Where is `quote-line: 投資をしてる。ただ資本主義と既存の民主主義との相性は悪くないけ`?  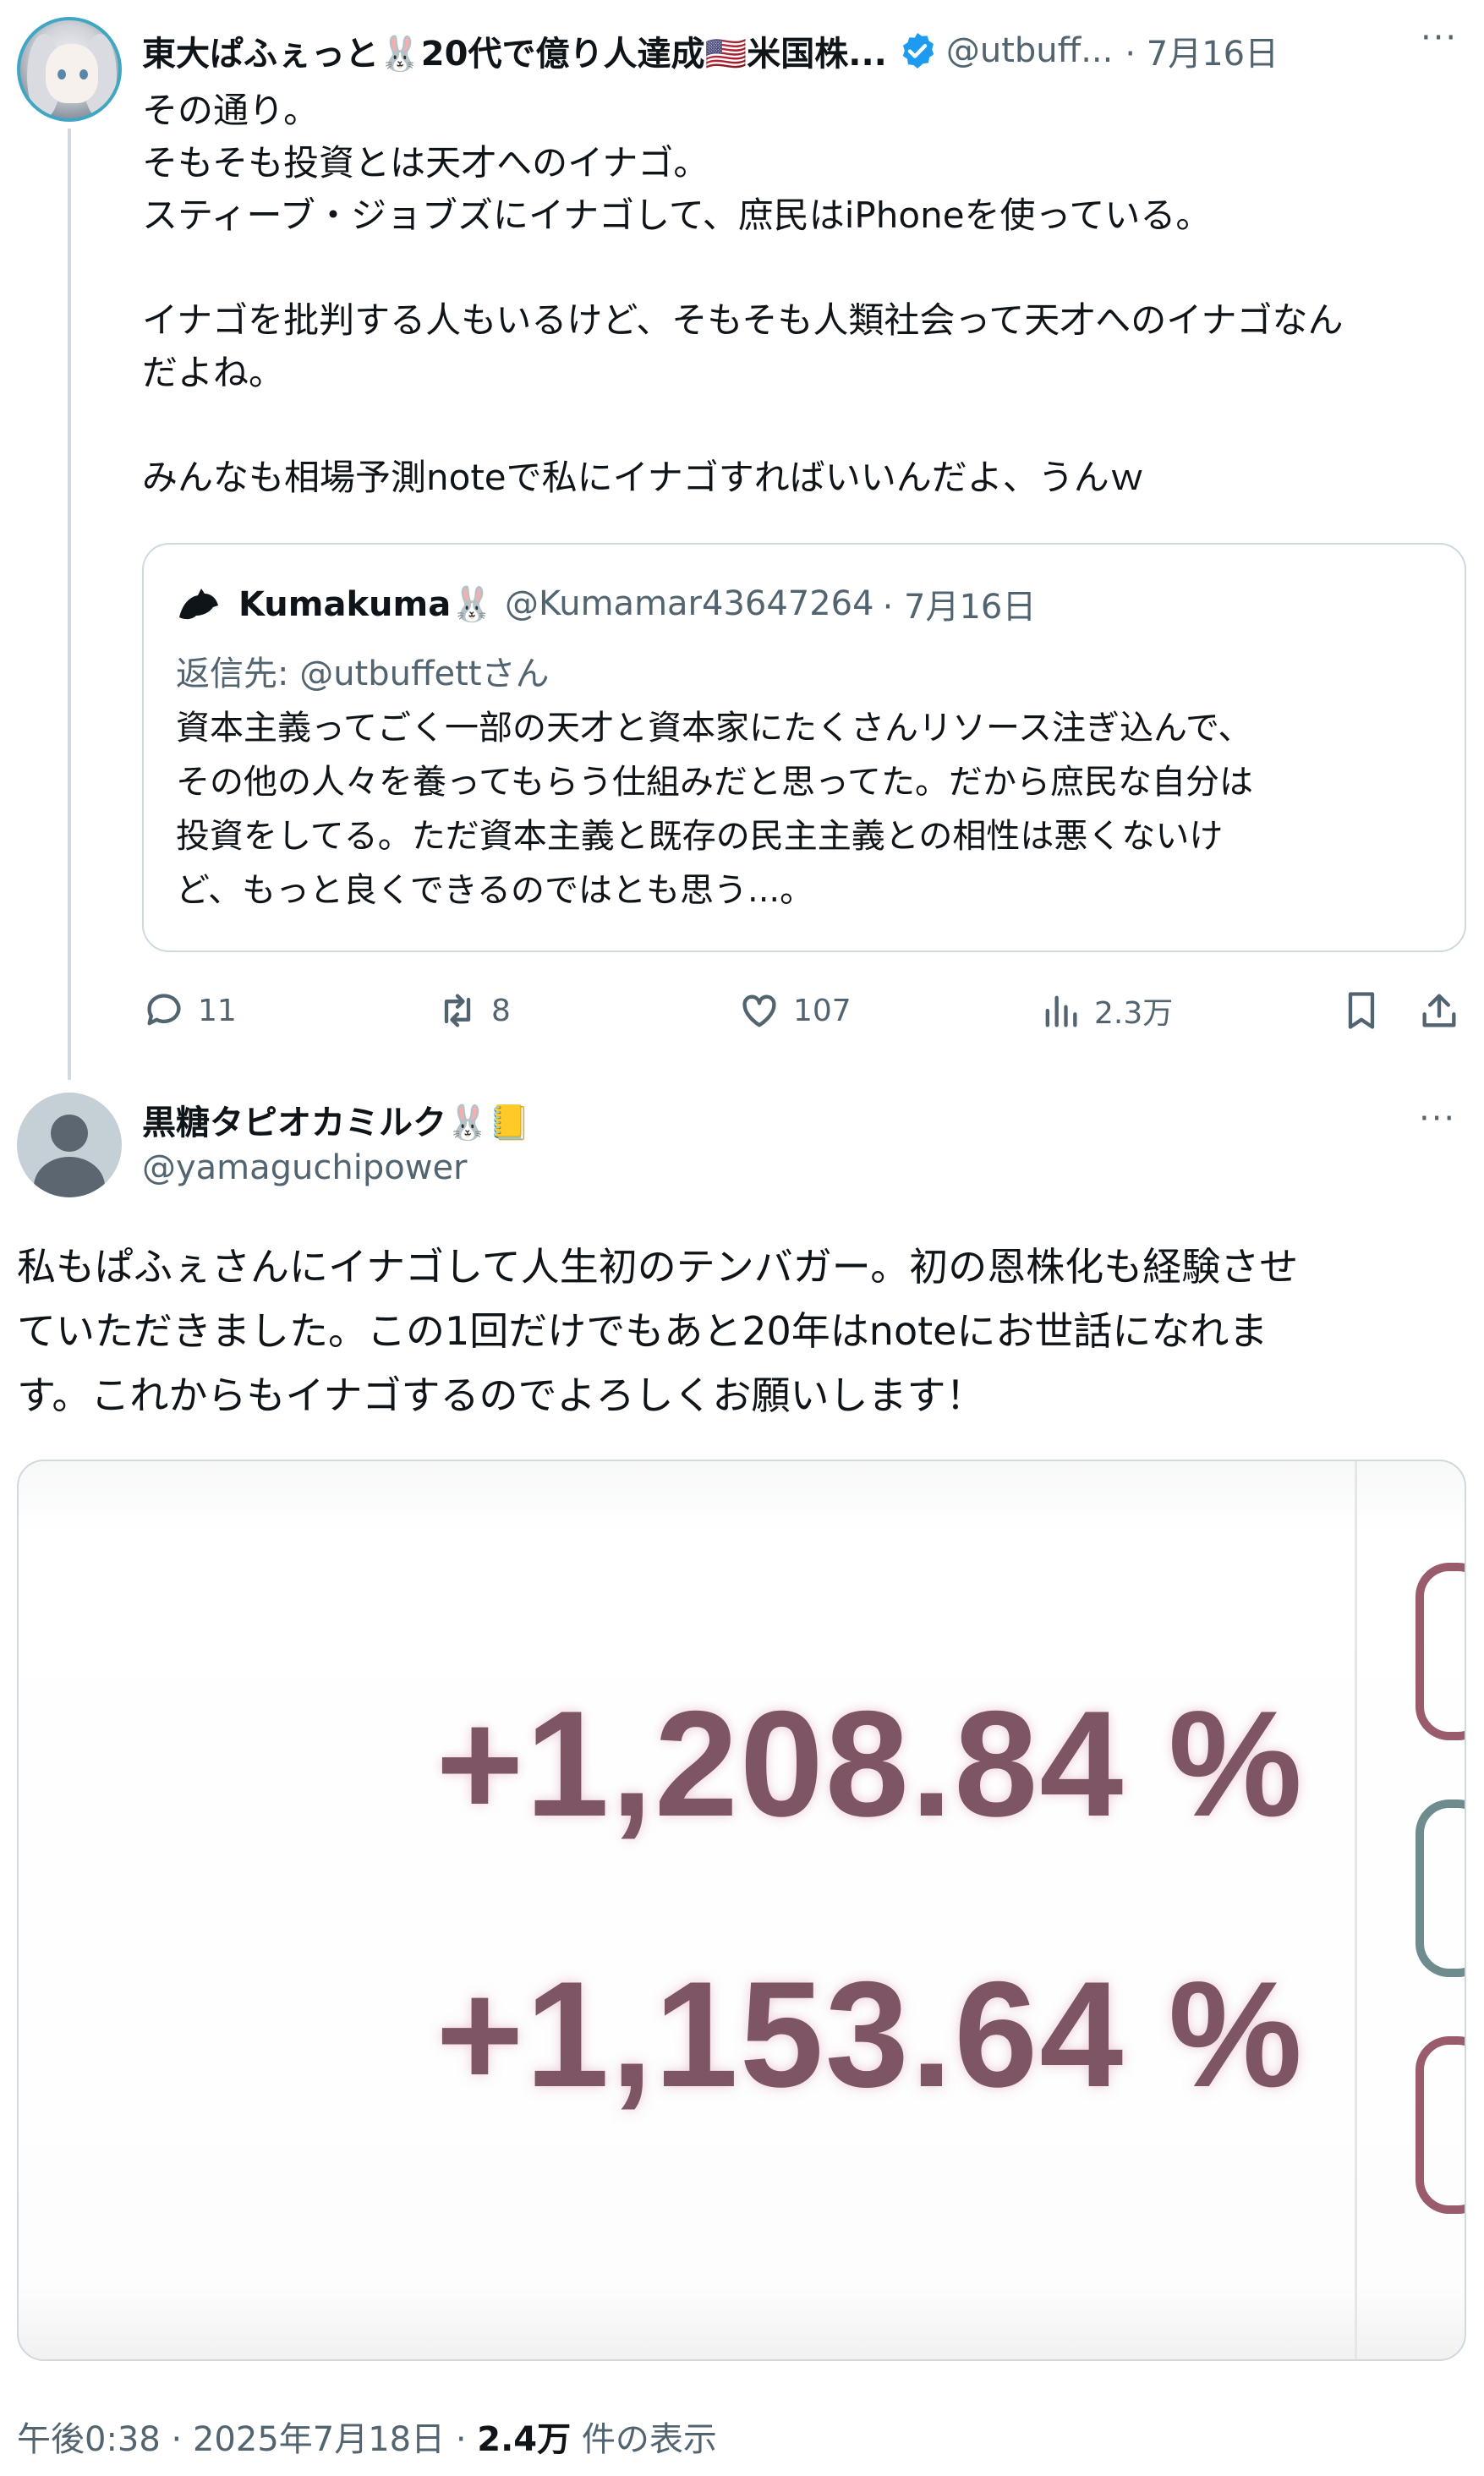 quote-line: 投資をしてる。ただ資本主義と既存の民主主義との相性は悪くないけ is located at coordinates (700, 837).